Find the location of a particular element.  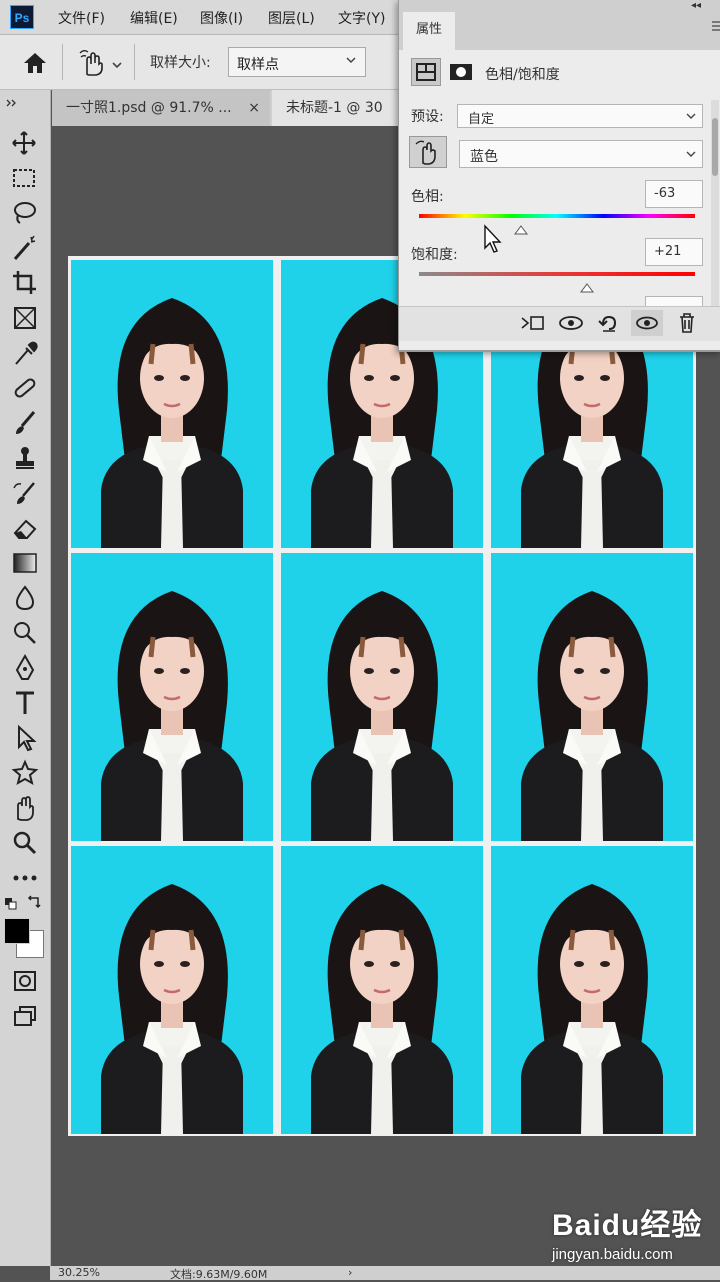

healing-brush-icon is located at coordinates (25, 388).